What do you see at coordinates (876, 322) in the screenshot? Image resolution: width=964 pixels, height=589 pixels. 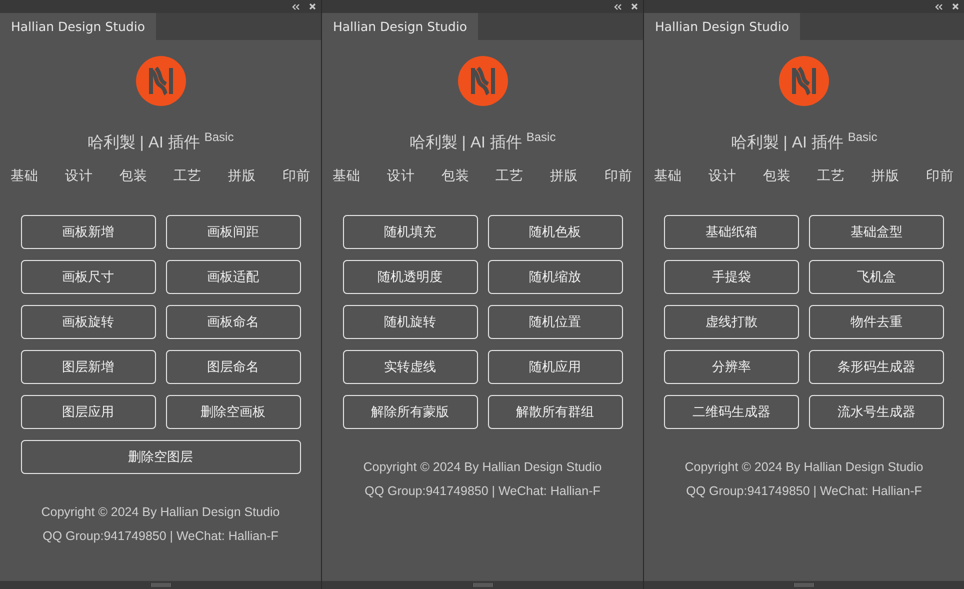 I see `action-button: 物件去重` at bounding box center [876, 322].